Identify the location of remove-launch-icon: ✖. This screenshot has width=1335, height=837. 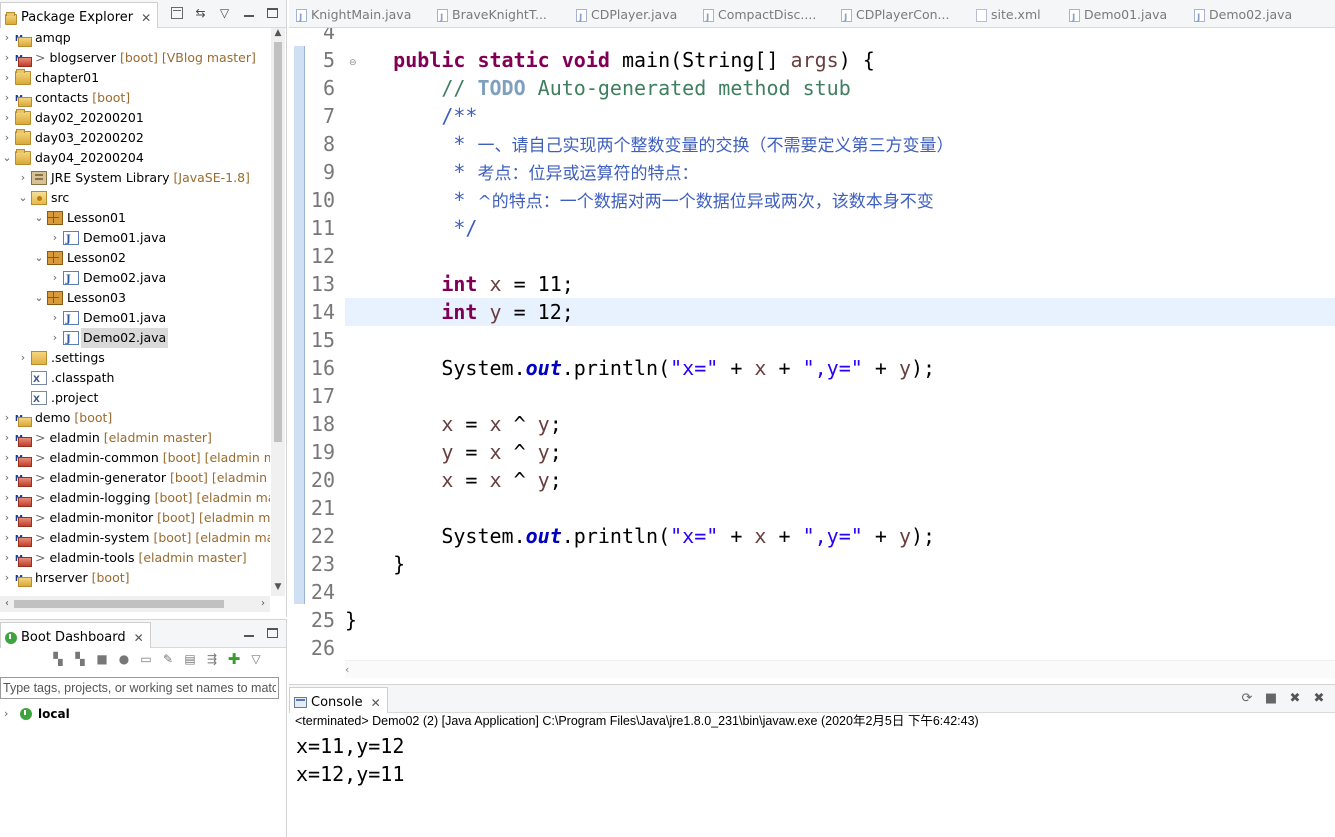
(1295, 698).